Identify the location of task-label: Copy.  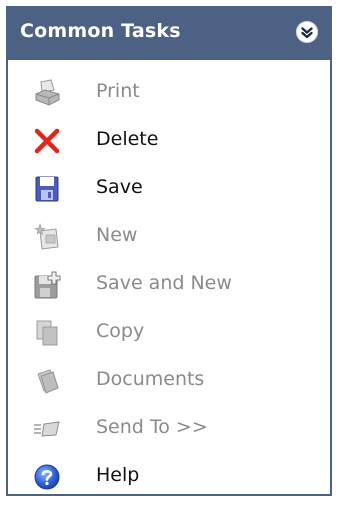
(120, 331).